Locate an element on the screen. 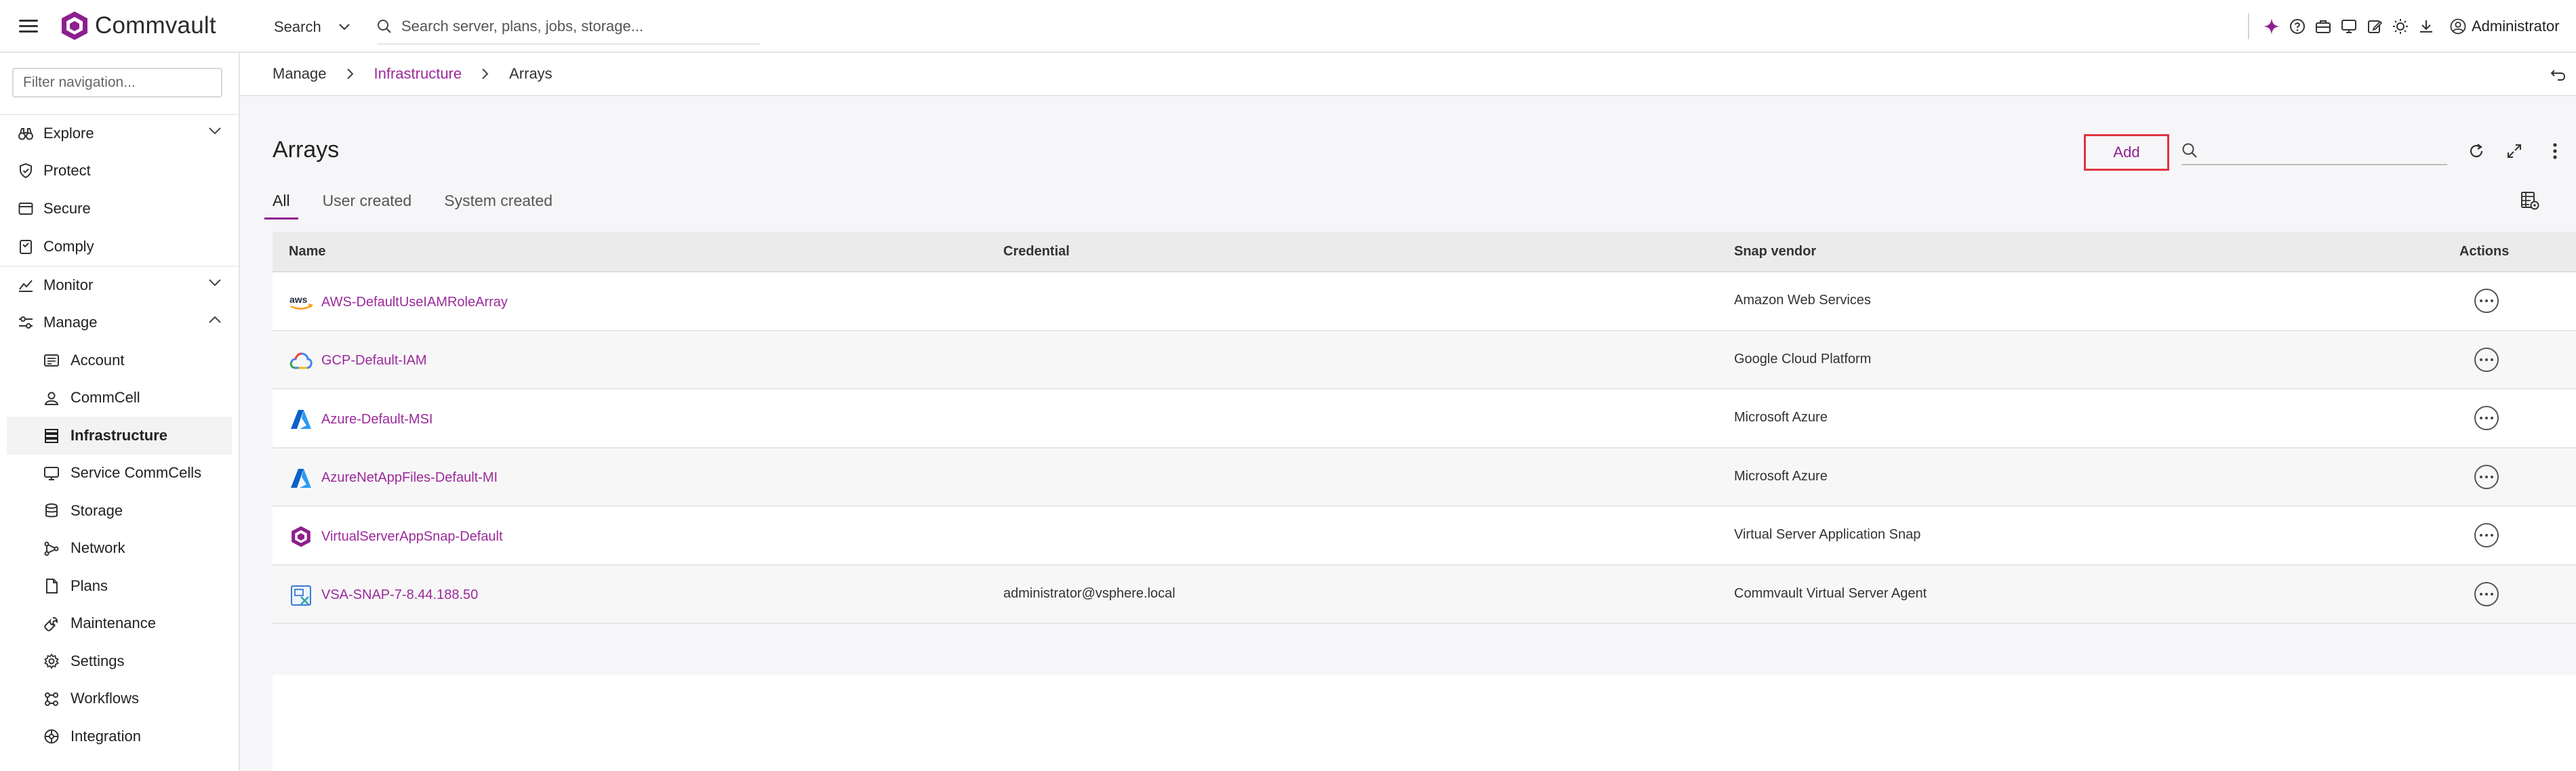  sidebar-item-monitor: Monitor is located at coordinates (119, 285).